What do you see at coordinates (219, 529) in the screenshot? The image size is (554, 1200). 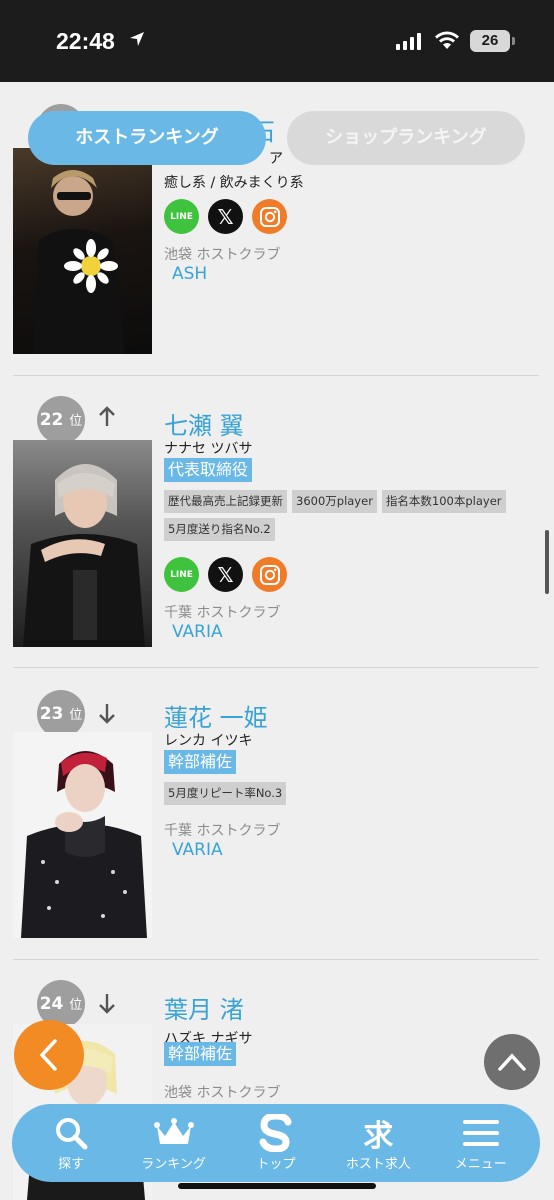 I see `host-tag: 5月度送り指名No.2` at bounding box center [219, 529].